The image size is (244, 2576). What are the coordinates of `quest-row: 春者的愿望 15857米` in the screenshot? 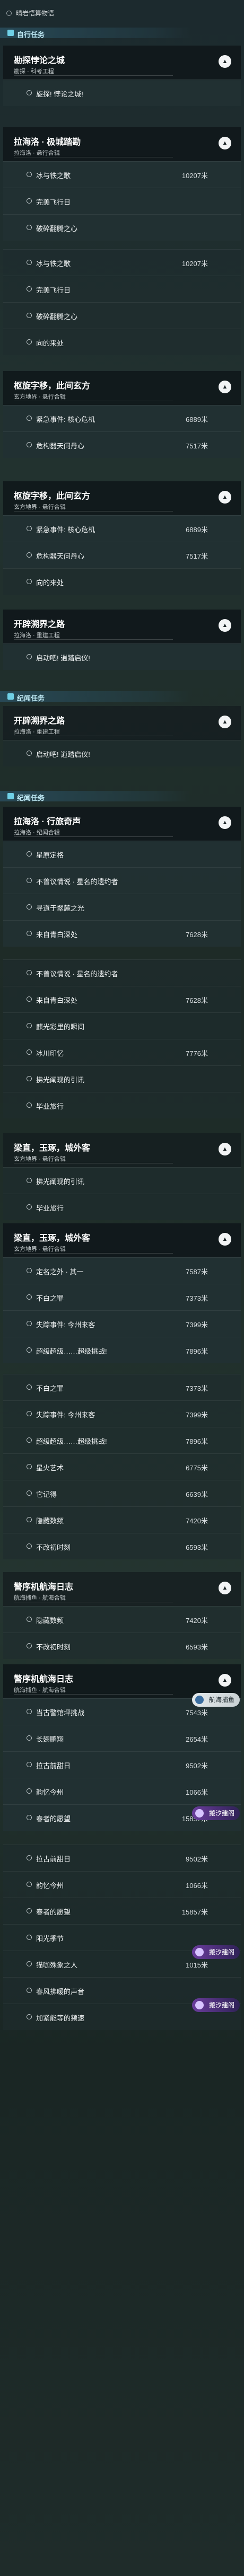 It's located at (122, 1911).